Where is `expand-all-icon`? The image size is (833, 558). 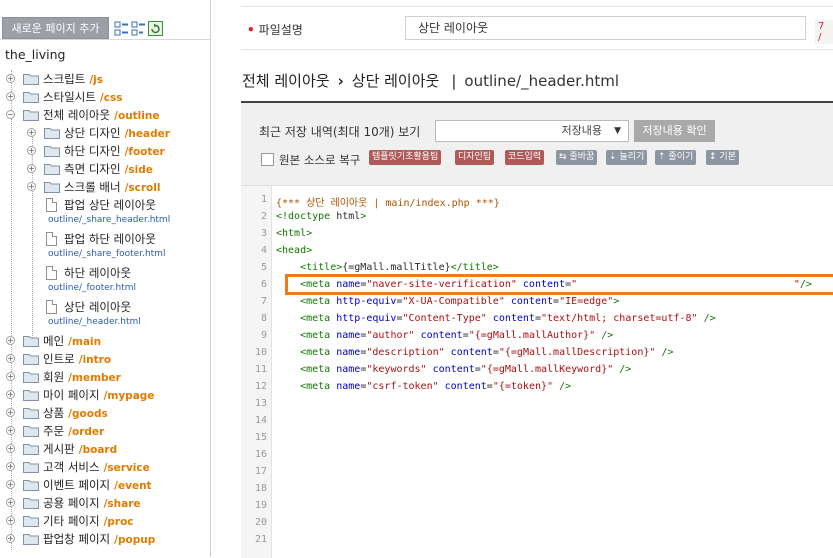 expand-all-icon is located at coordinates (121, 28).